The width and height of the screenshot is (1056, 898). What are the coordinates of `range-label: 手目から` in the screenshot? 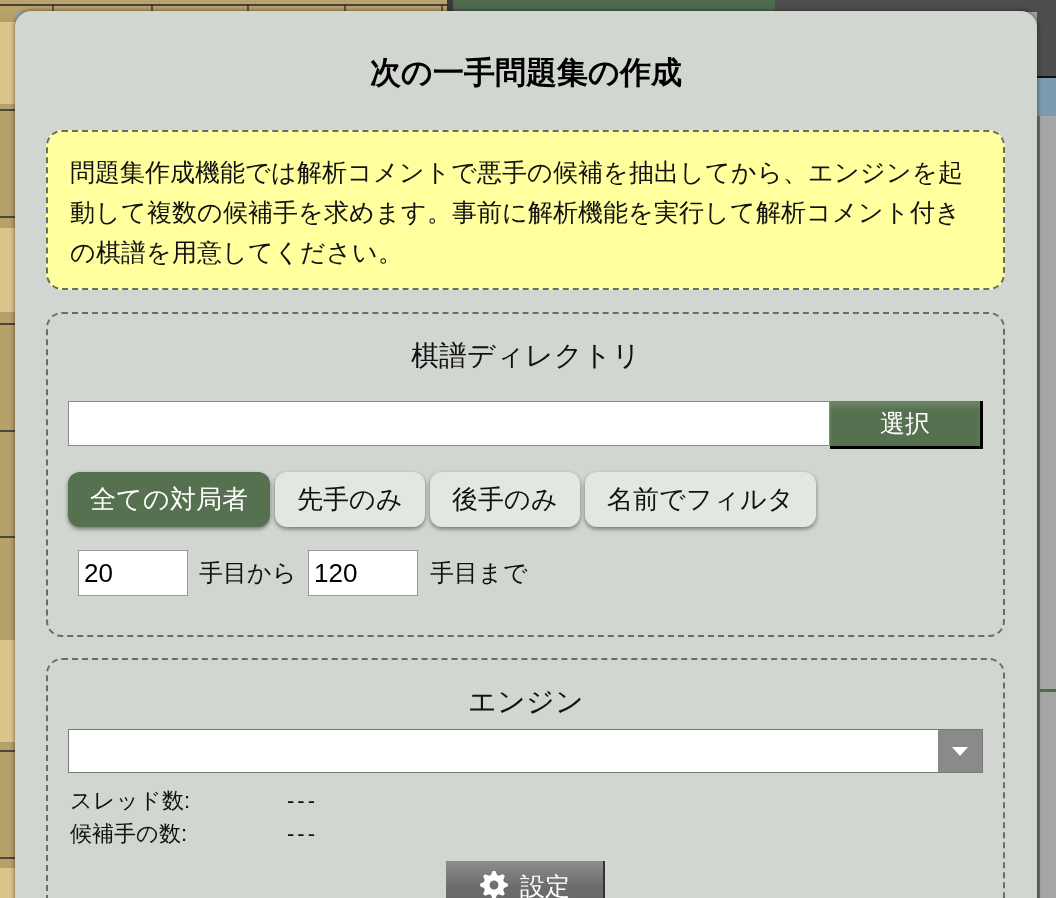 It's located at (248, 573).